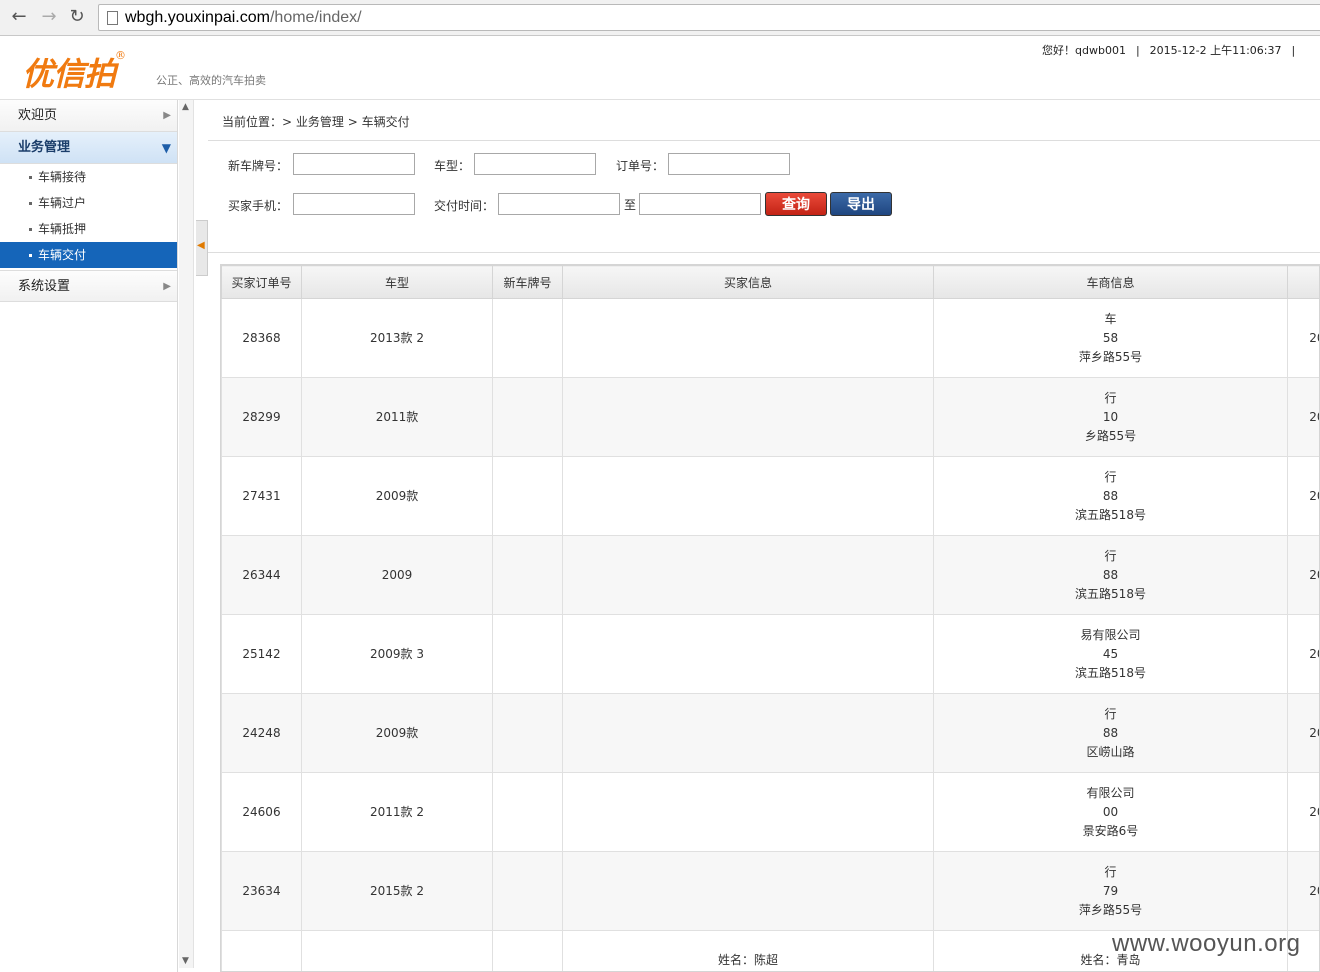 This screenshot has width=1320, height=972. Describe the element at coordinates (88, 177) in the screenshot. I see `sidebar-item-reception: 车辆接待` at that location.